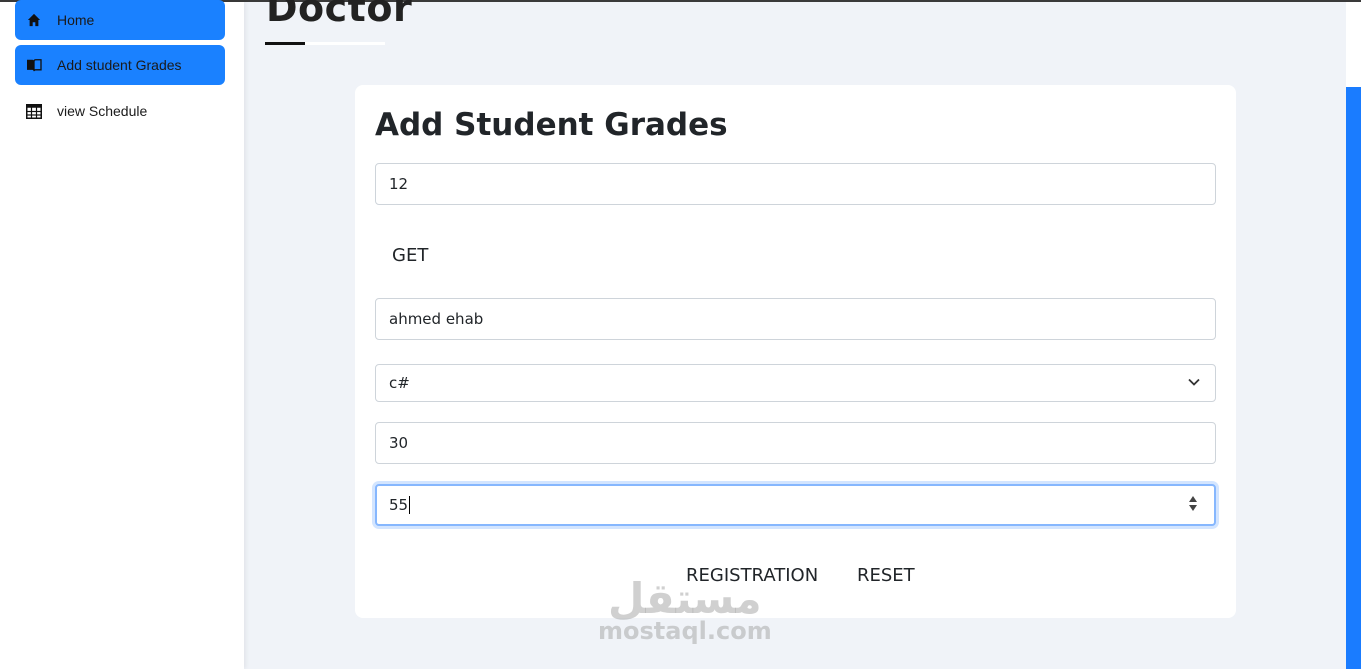 The height and width of the screenshot is (669, 1361). I want to click on watermark-logo: مستقل mostaql.com, so click(685, 609).